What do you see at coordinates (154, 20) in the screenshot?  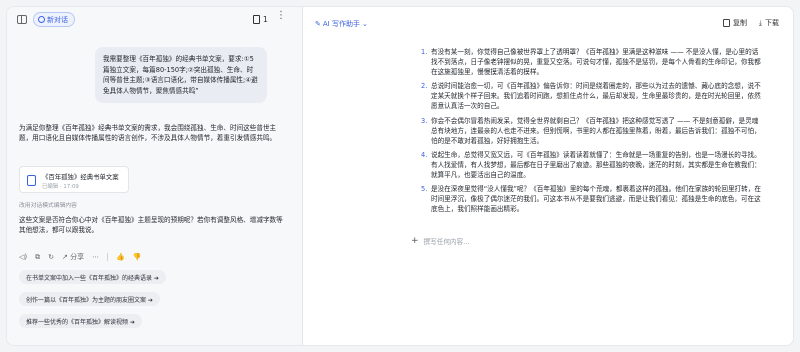 I see `chat-toolbar: 新对话 1 ⋮` at bounding box center [154, 20].